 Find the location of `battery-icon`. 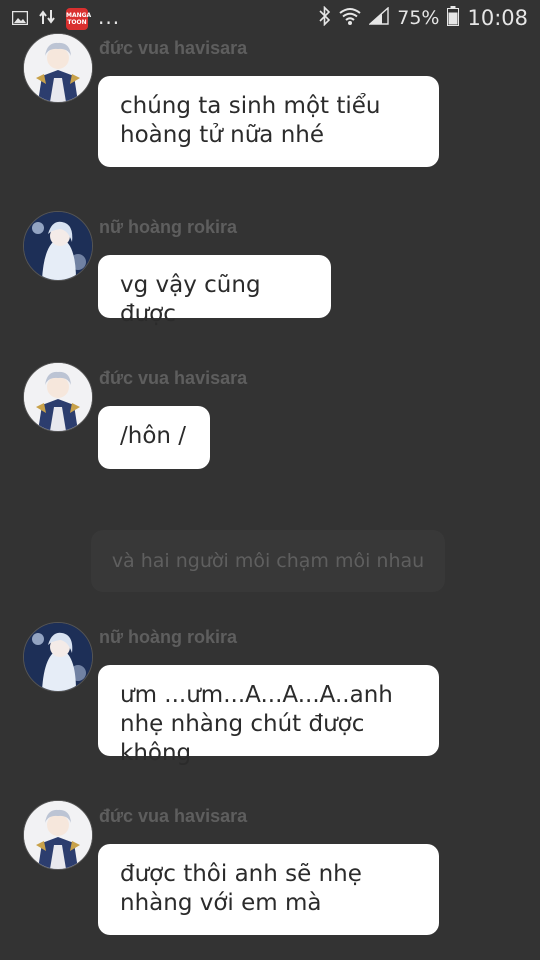

battery-icon is located at coordinates (453, 18).